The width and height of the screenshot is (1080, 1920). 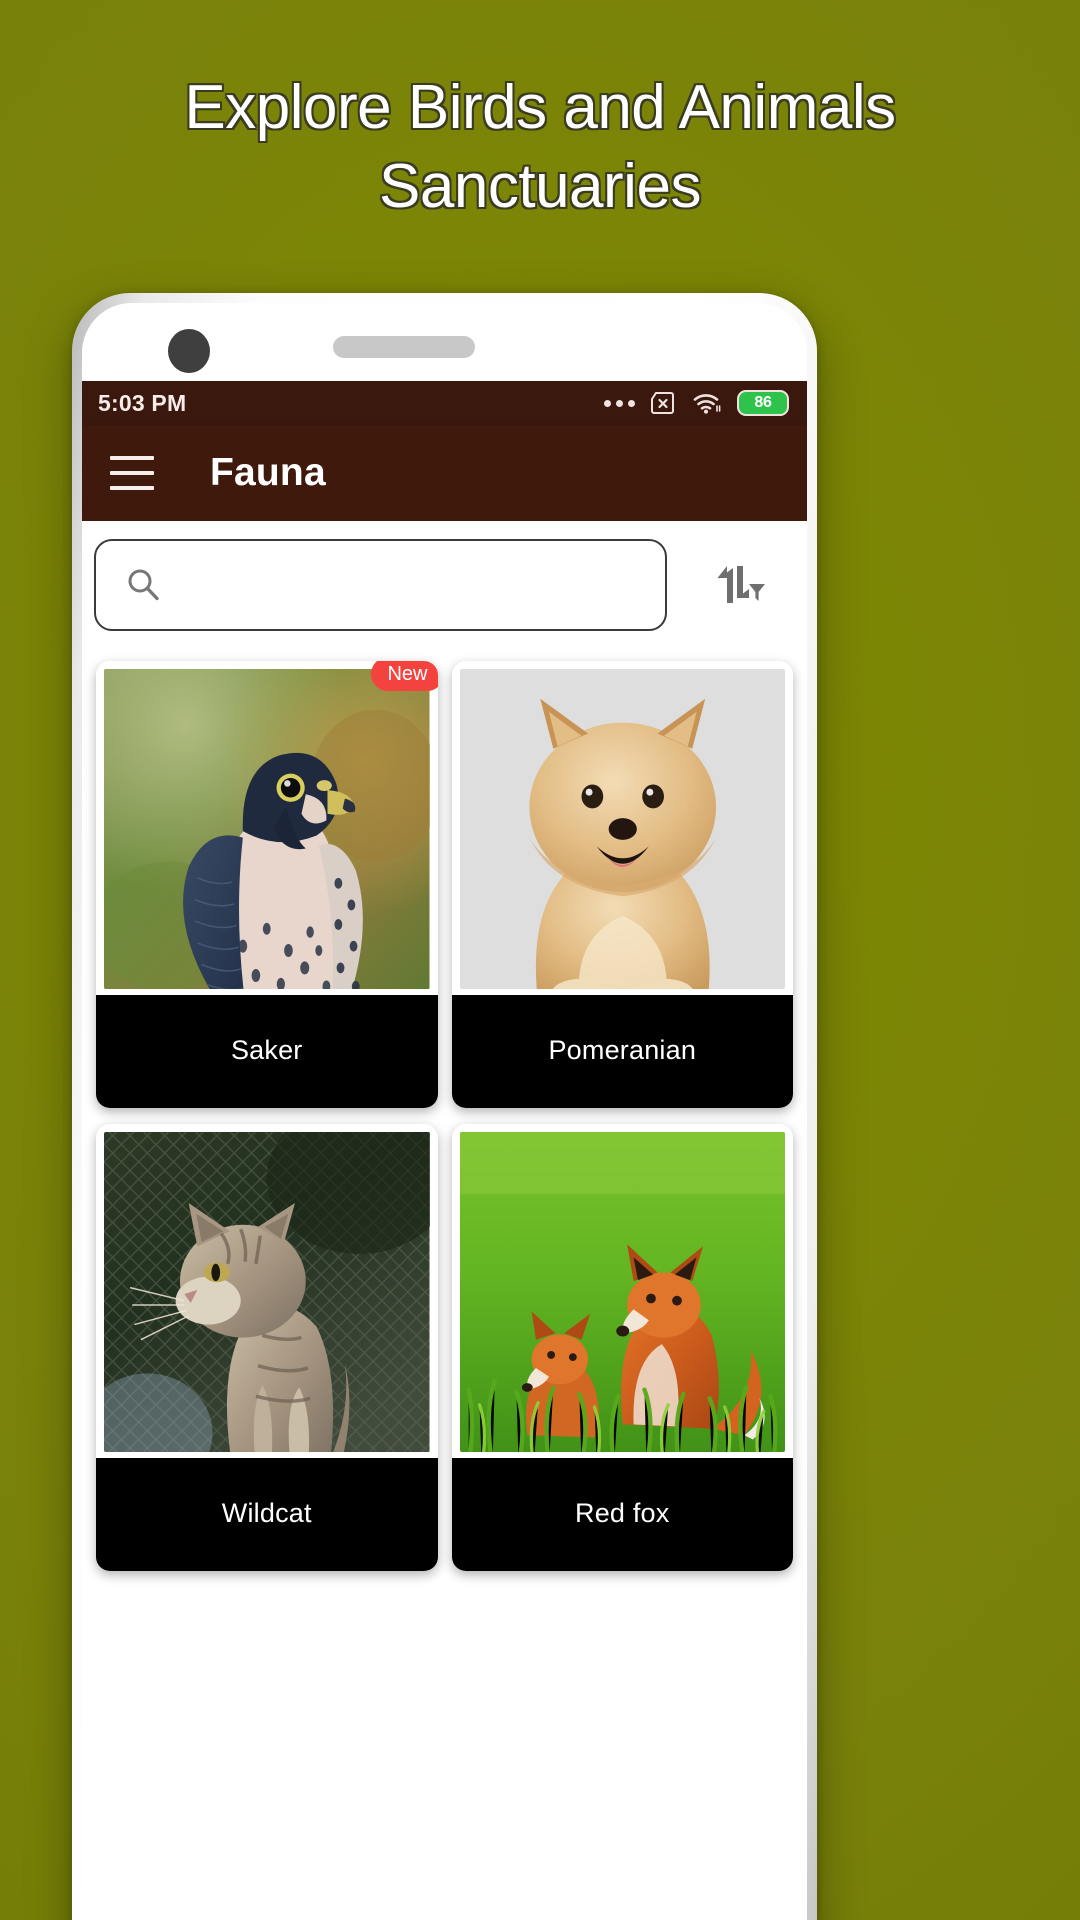 What do you see at coordinates (404, 347) in the screenshot?
I see `earpiece-speaker` at bounding box center [404, 347].